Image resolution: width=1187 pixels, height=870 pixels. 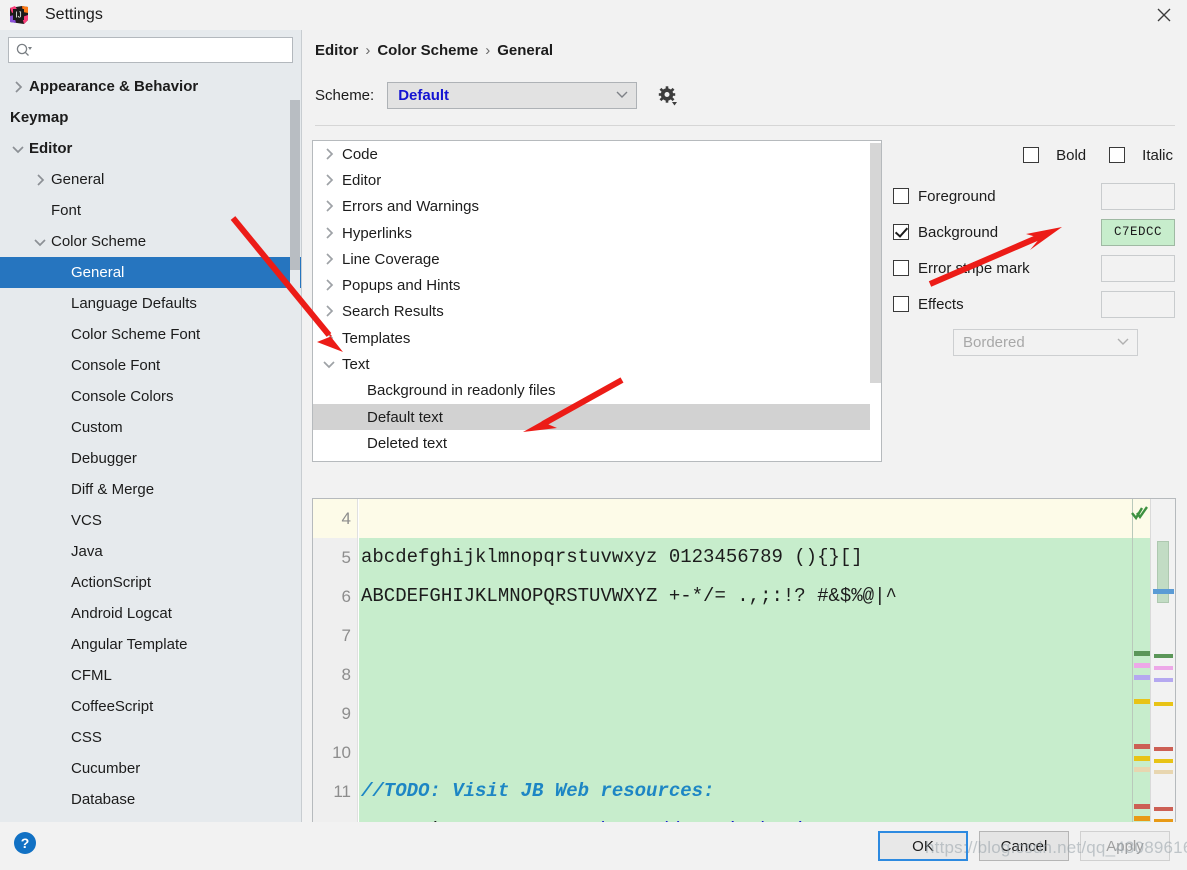 What do you see at coordinates (86, 737) in the screenshot?
I see `sidebar-item-label: CSS` at bounding box center [86, 737].